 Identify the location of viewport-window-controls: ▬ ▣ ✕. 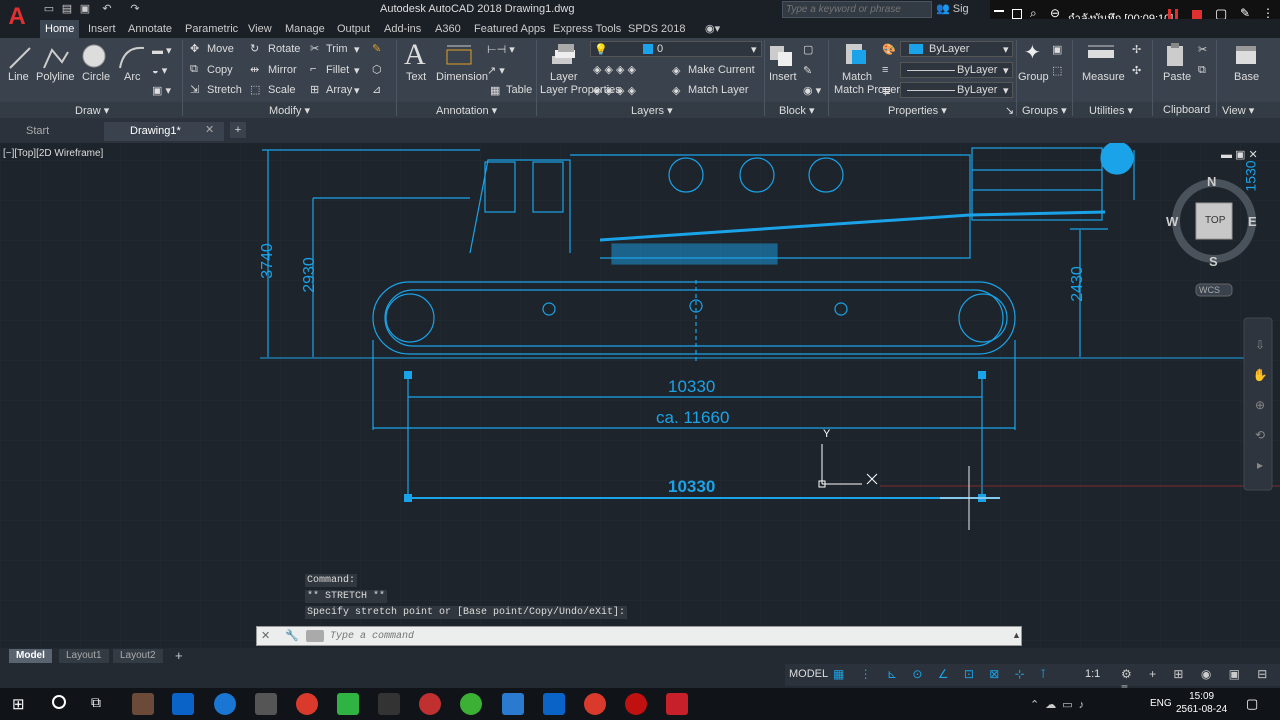
(1239, 154).